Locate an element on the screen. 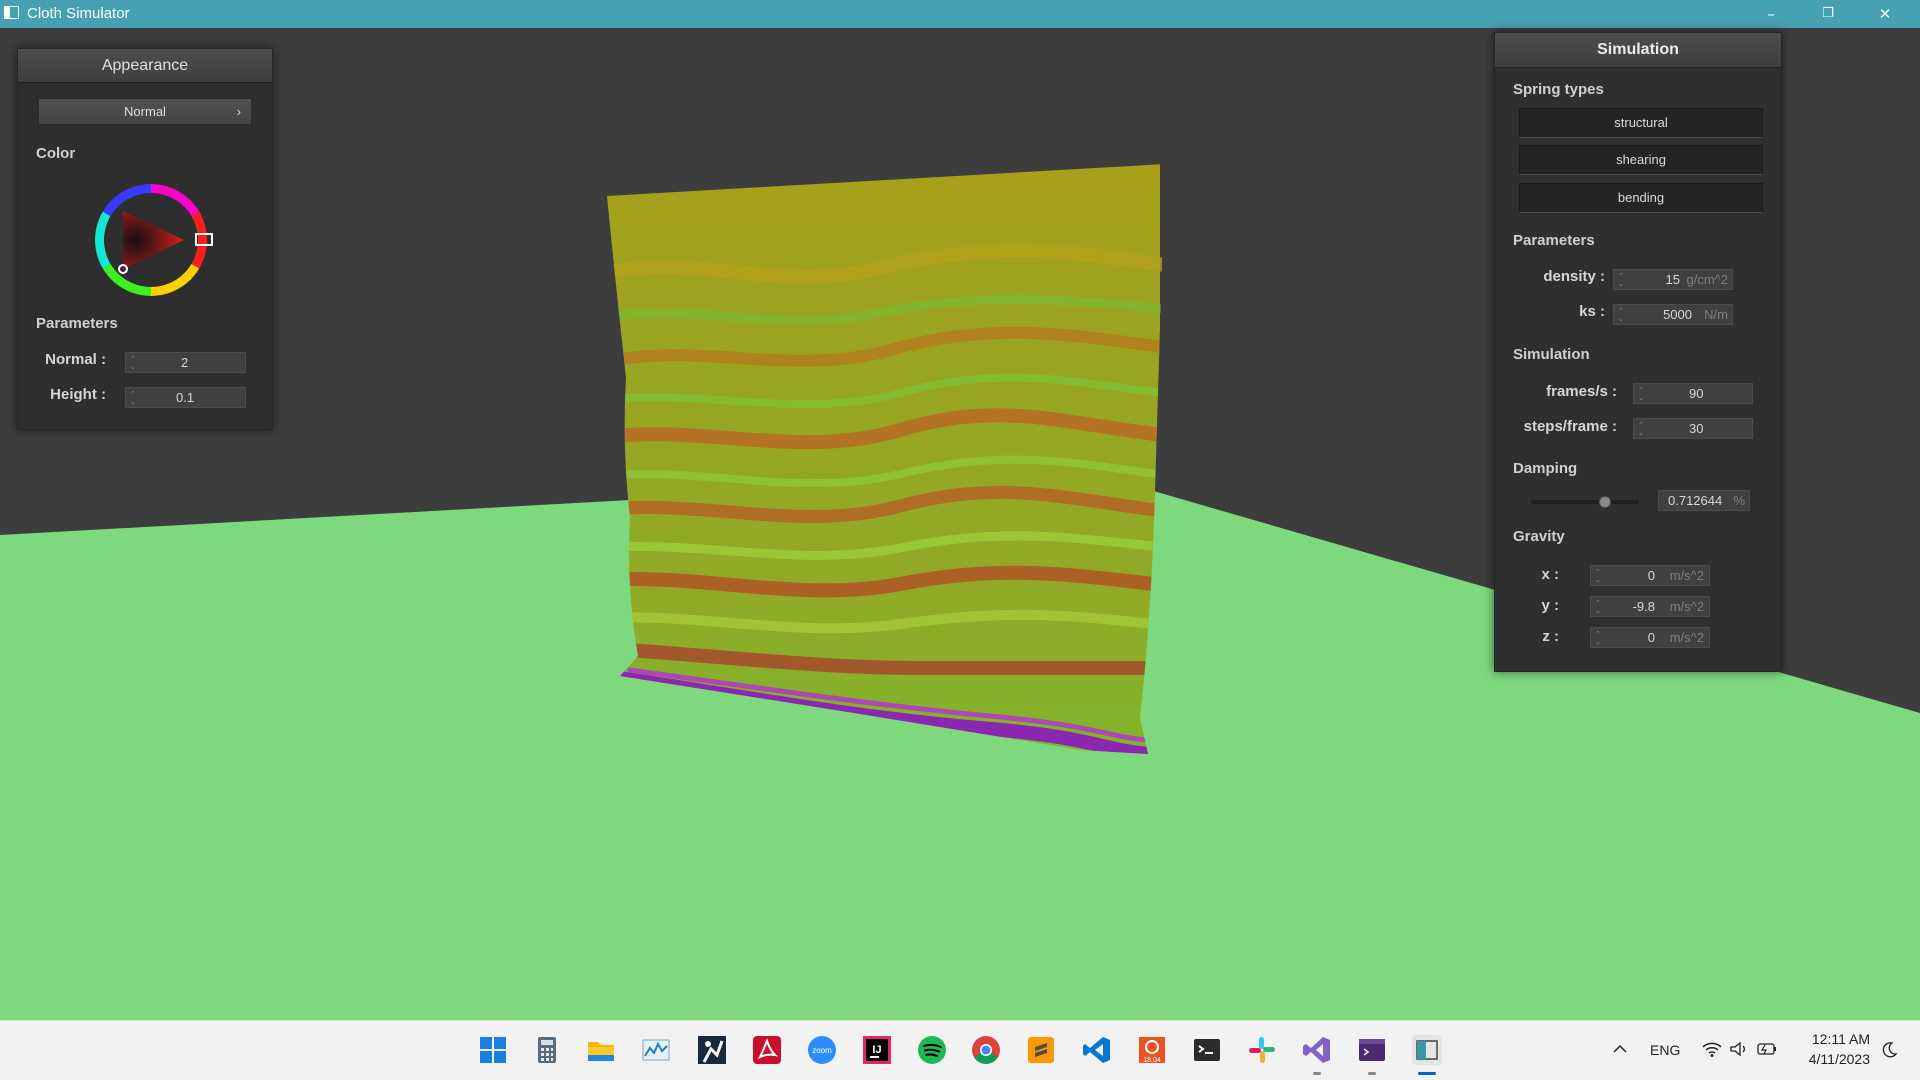 The height and width of the screenshot is (1080, 1920). vscode-icon is located at coordinates (1097, 1050).